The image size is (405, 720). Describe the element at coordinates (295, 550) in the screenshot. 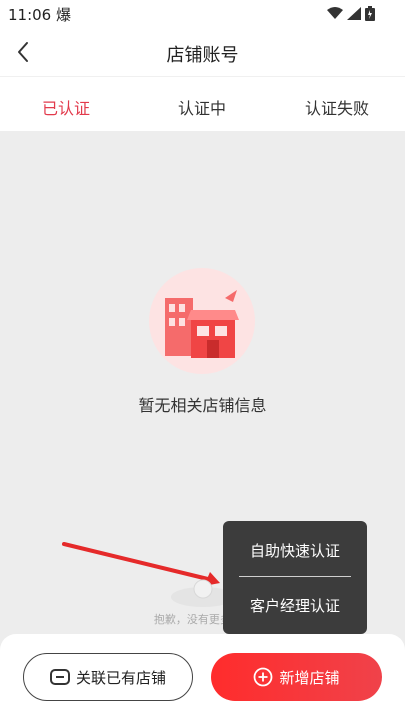

I see `menu-item-self-verify: 自助快速认证` at that location.